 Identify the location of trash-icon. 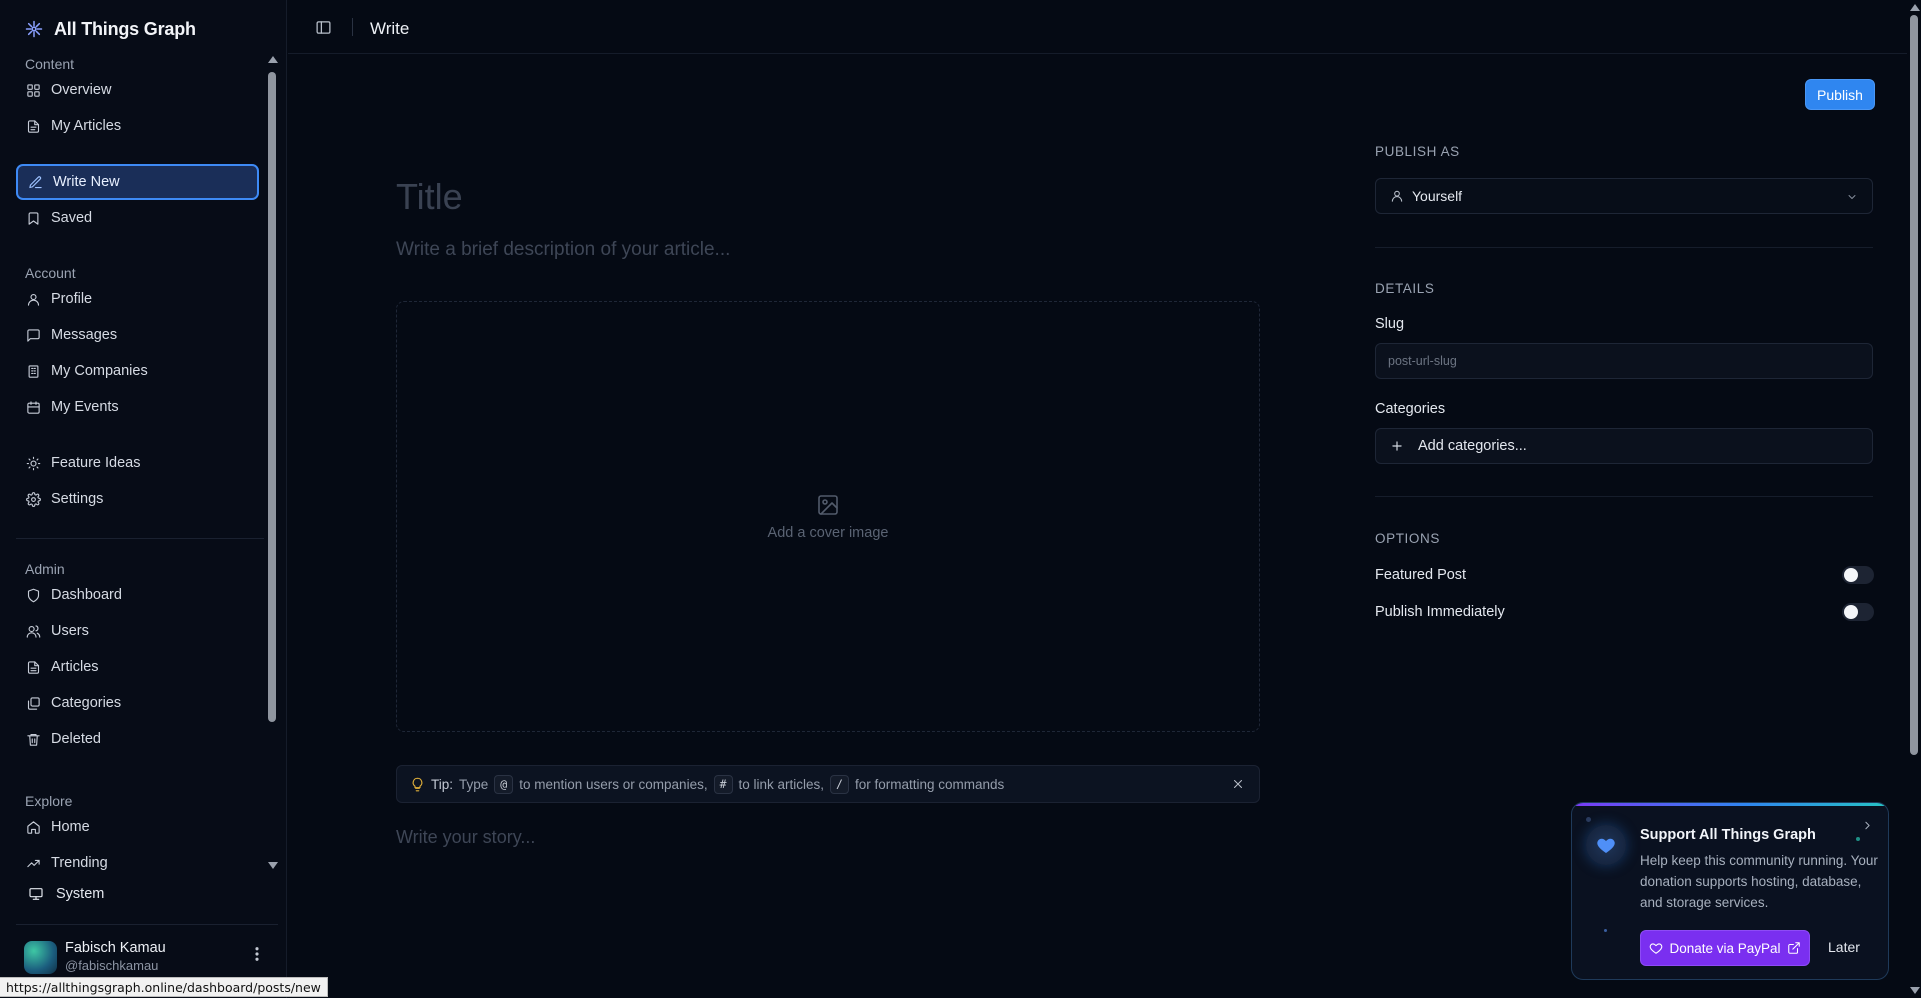
(33, 739).